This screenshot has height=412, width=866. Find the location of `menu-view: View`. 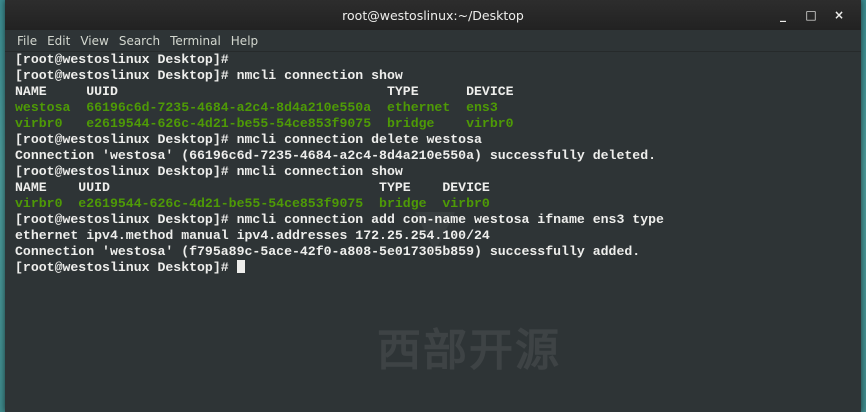

menu-view: View is located at coordinates (94, 41).